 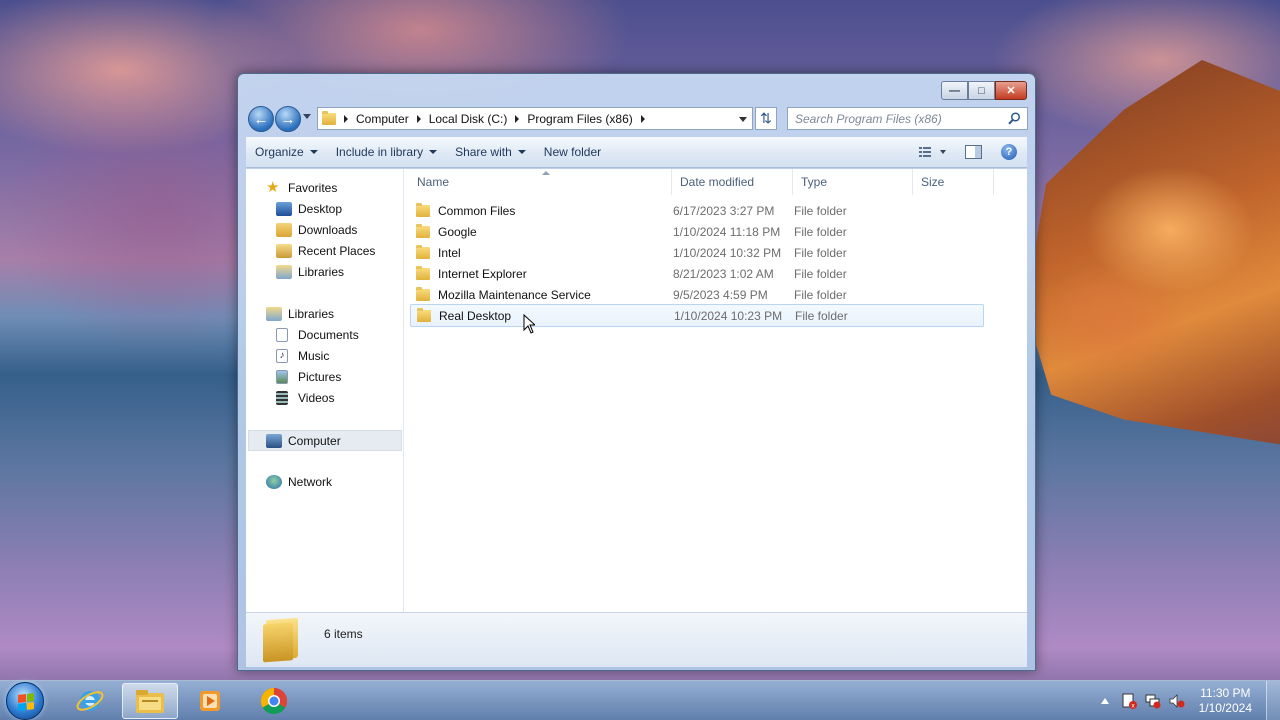 What do you see at coordinates (853, 182) in the screenshot?
I see `column-header-type: Type` at bounding box center [853, 182].